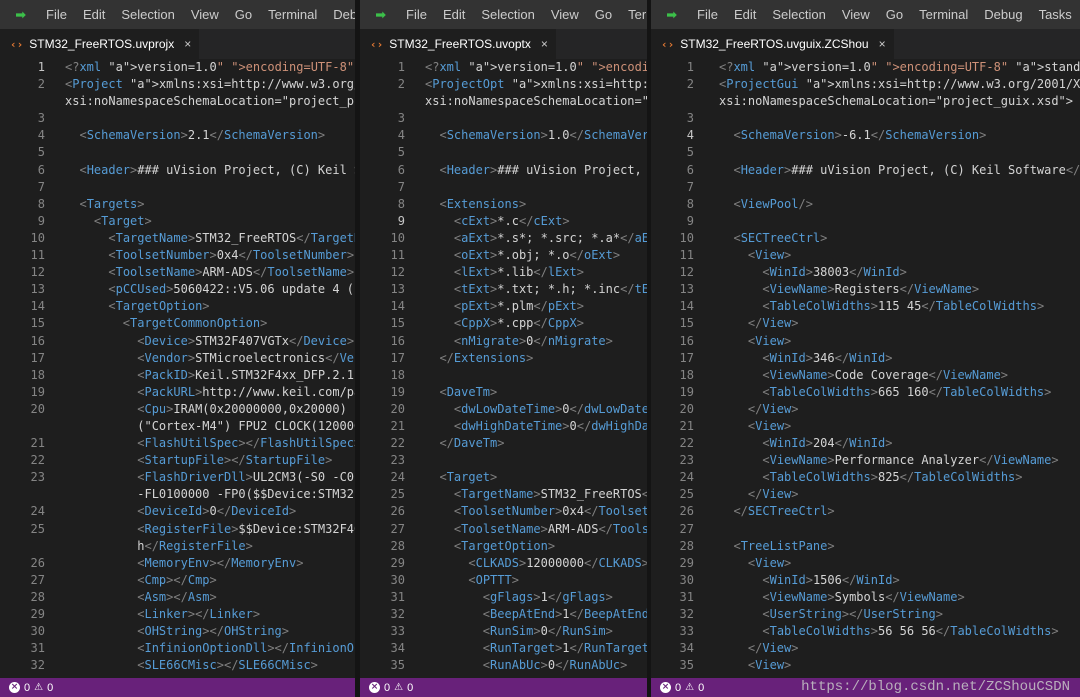  I want to click on code-line: 18 <PackID>Keil.STM32F4xx_DFP.2.11, so click(177, 375).